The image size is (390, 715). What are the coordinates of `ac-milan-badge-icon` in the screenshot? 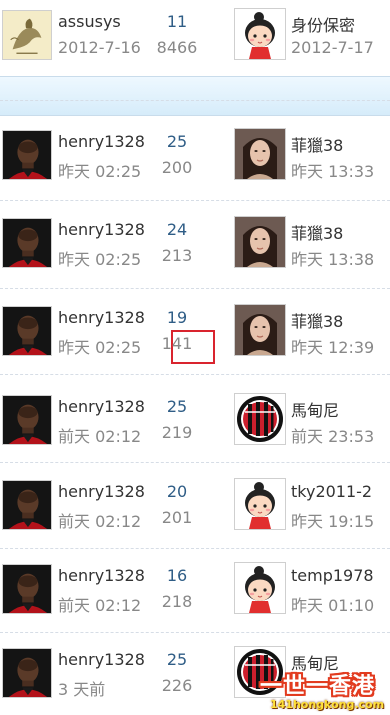 It's located at (260, 419).